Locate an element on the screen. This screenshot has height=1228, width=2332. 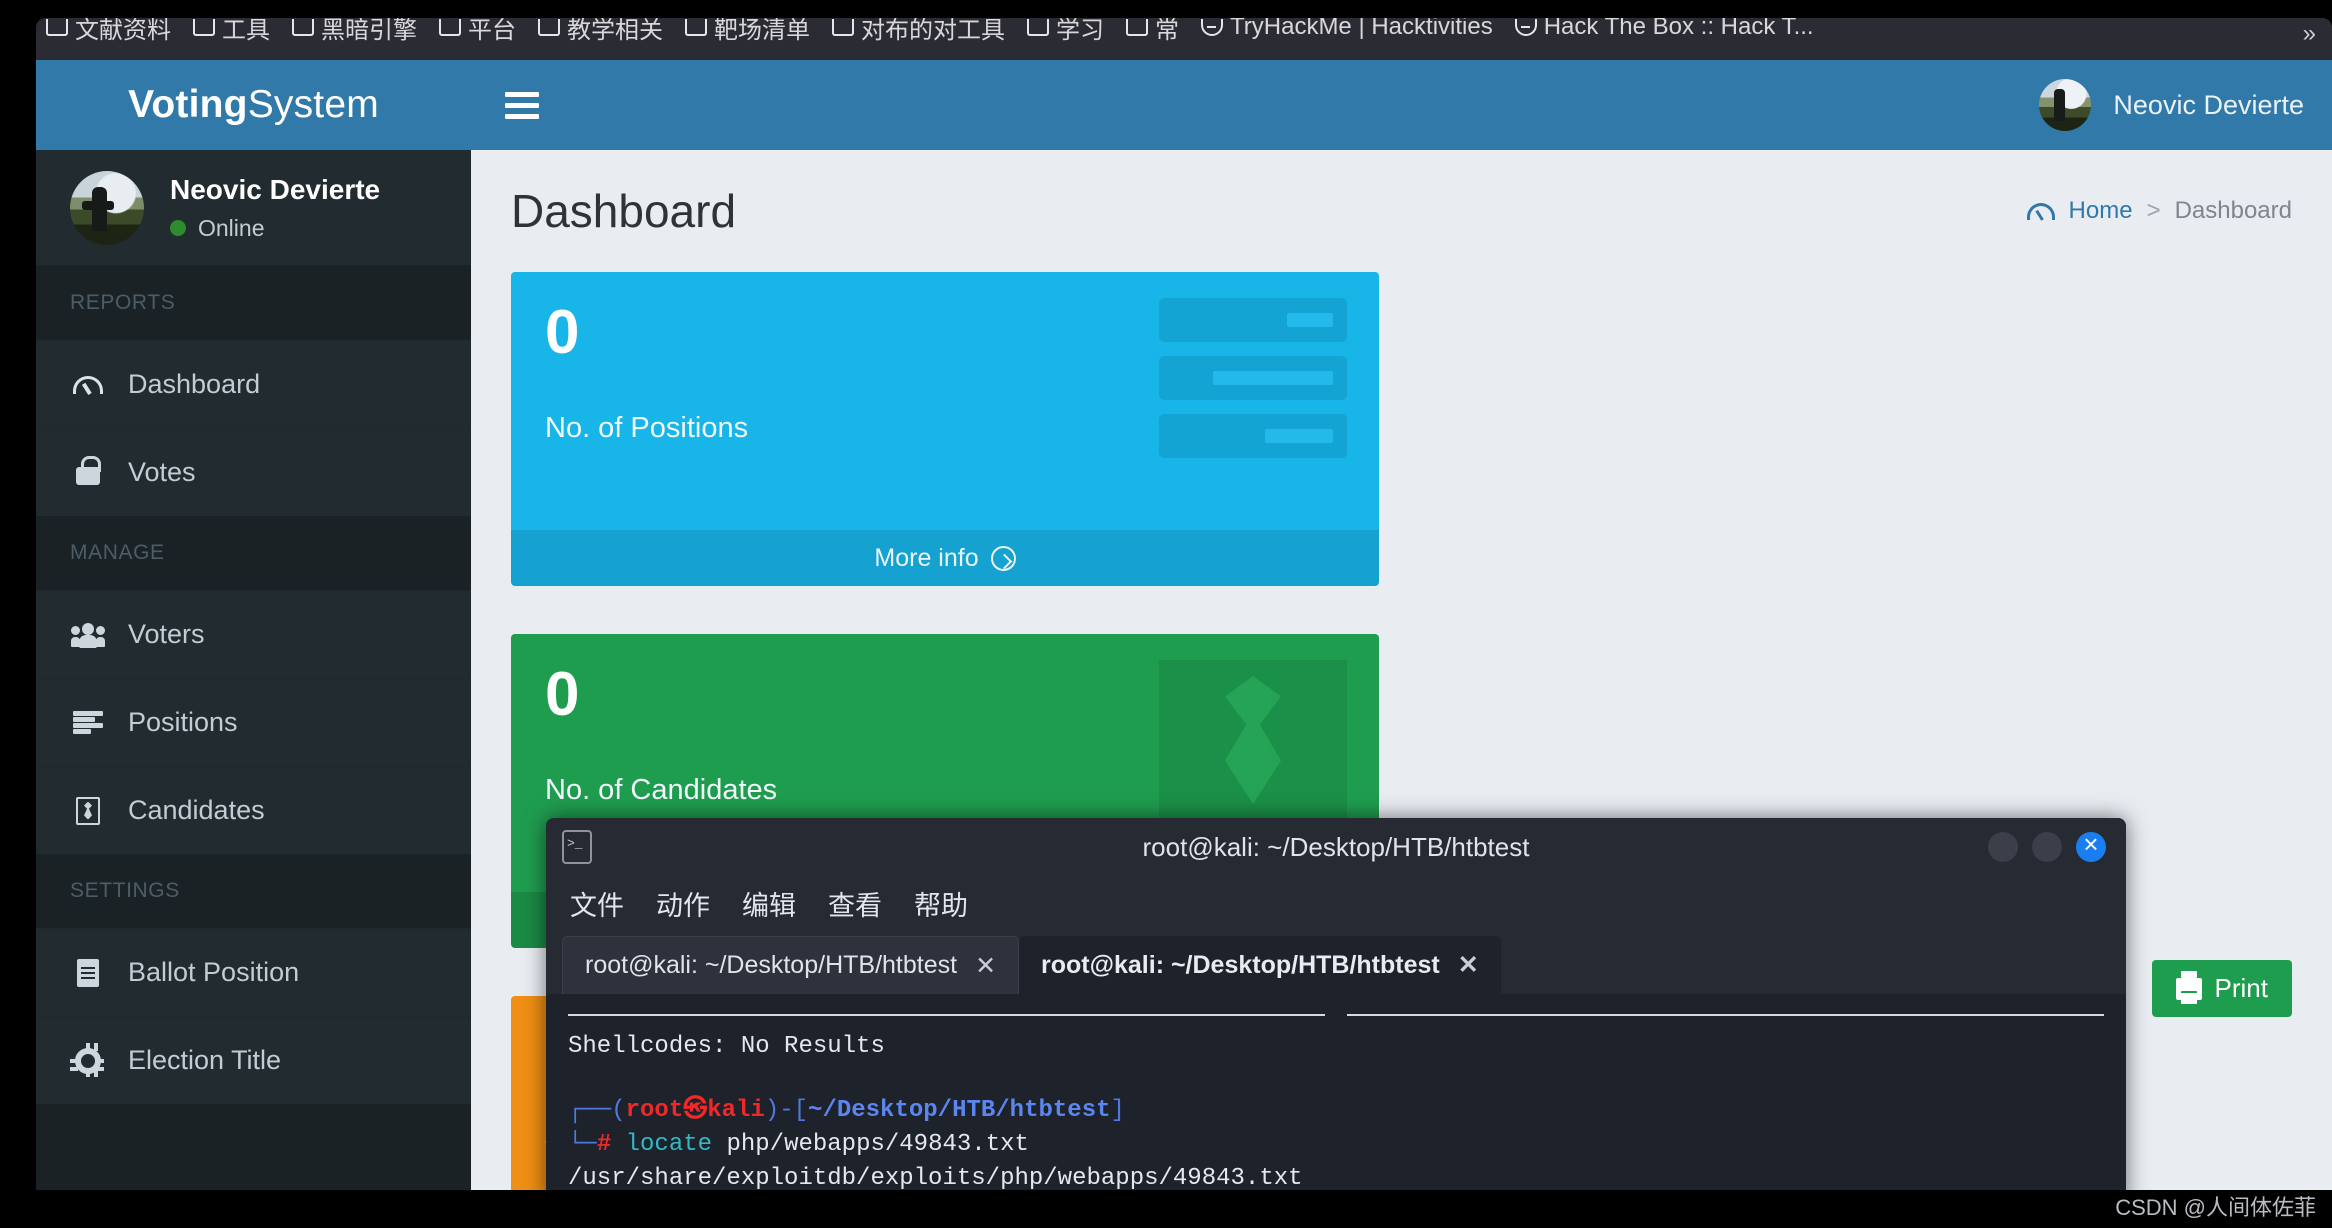
terminal-titlebar: root@kali: ~/Desktop/HTB/htbtest is located at coordinates (1336, 847).